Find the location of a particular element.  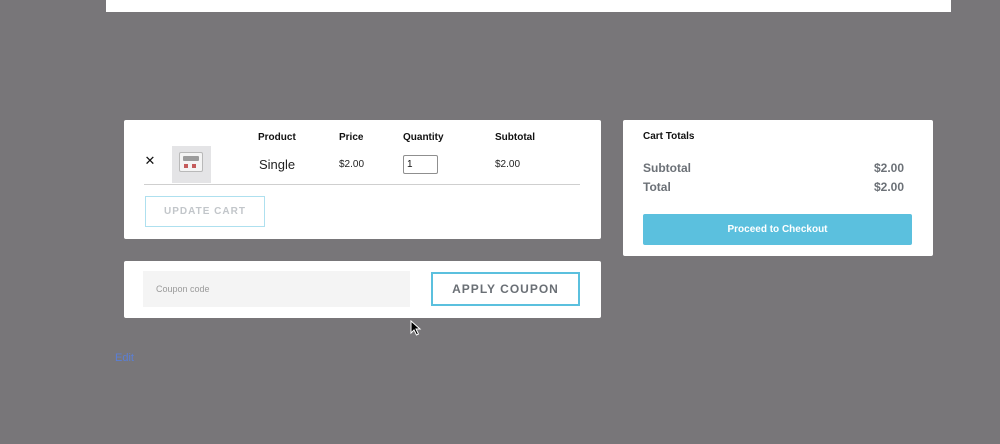

product-thumbnail is located at coordinates (191, 164).